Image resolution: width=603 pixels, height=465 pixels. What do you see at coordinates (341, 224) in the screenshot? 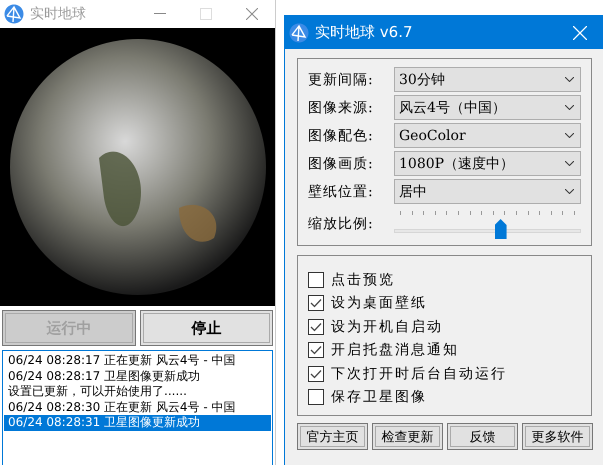
I see `field-label: 缩放比例:` at bounding box center [341, 224].